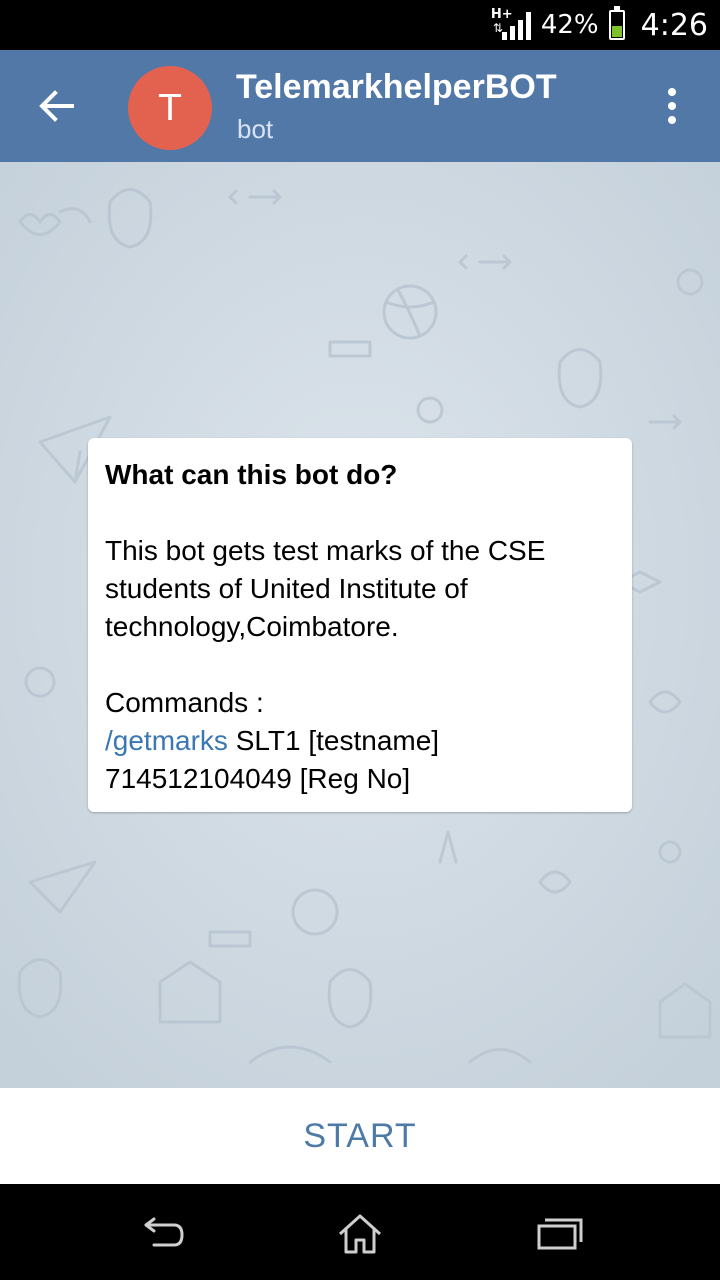 This screenshot has height=1280, width=720. Describe the element at coordinates (569, 25) in the screenshot. I see `battery-percent: 42%` at that location.